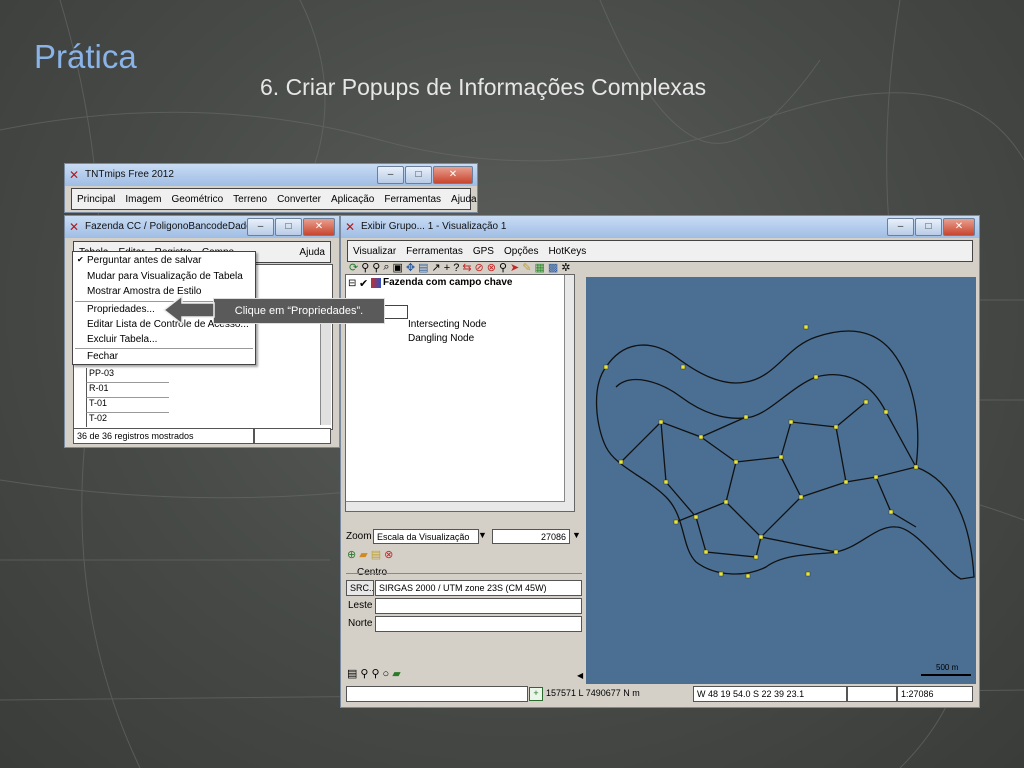 This screenshot has height=768, width=1024. Describe the element at coordinates (565, 267) in the screenshot. I see `settings-icon: ✲` at that location.